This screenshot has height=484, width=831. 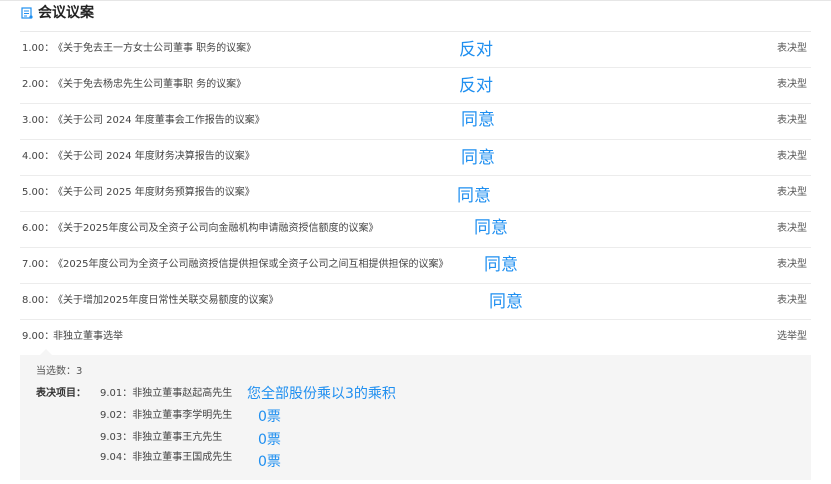 What do you see at coordinates (150, 84) in the screenshot?
I see `proposal-title: 《关于免去杨忠先生公司董事职 务的议案》` at bounding box center [150, 84].